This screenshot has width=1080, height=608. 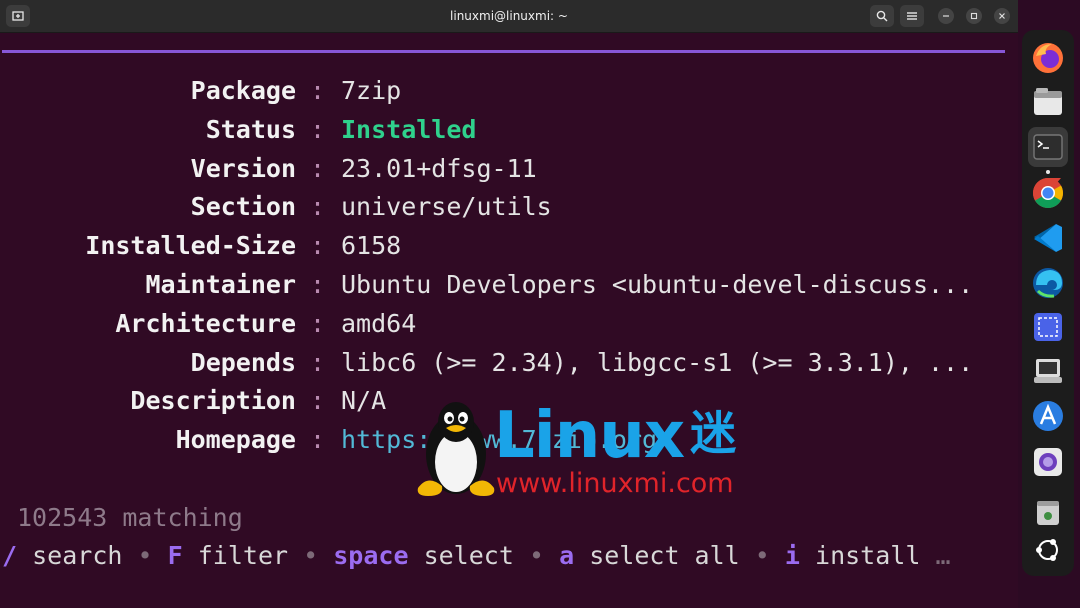 I want to click on accent-divider, so click(x=503, y=51).